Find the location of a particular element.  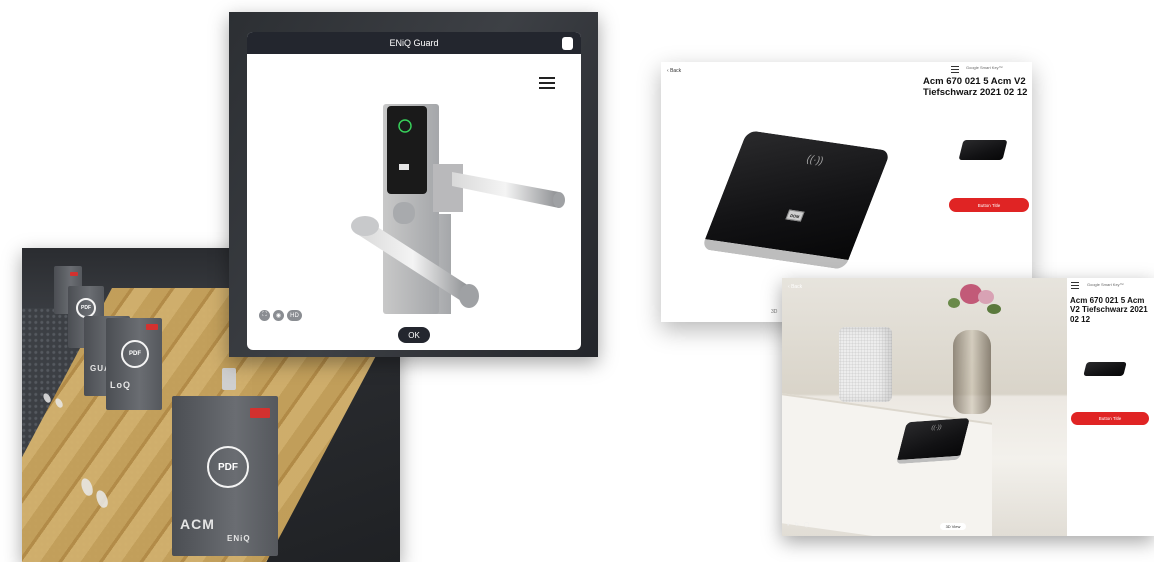

reader-device-3d: ((·)) DOM is located at coordinates (796, 200).